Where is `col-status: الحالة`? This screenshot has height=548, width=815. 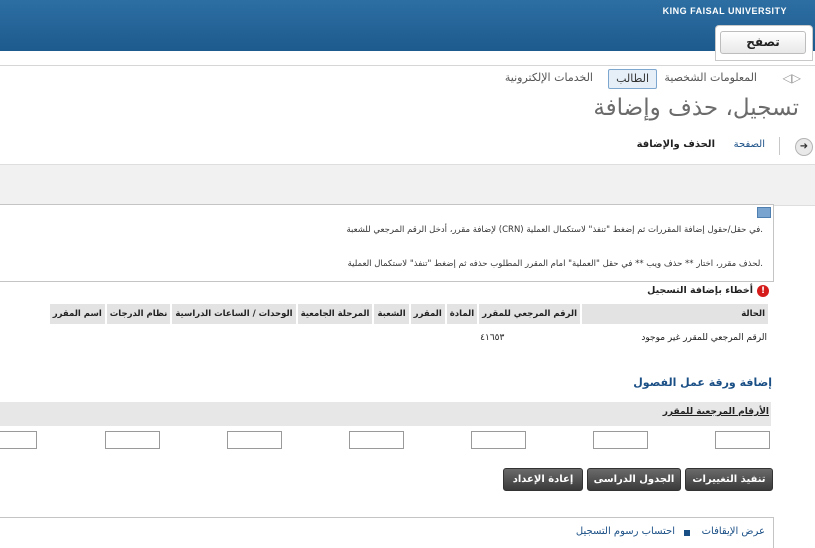
col-status: الحالة is located at coordinates (675, 314).